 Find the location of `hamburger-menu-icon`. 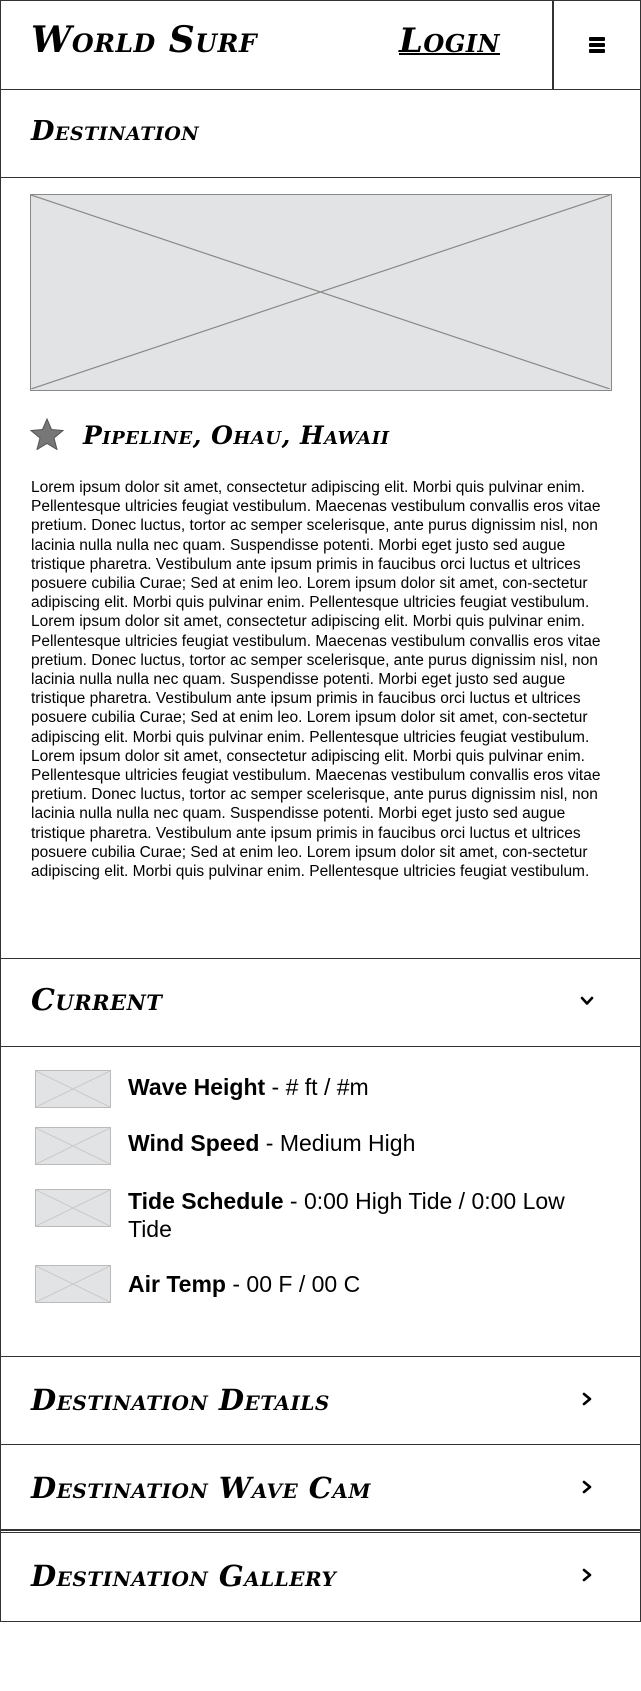

hamburger-menu-icon is located at coordinates (596, 45).